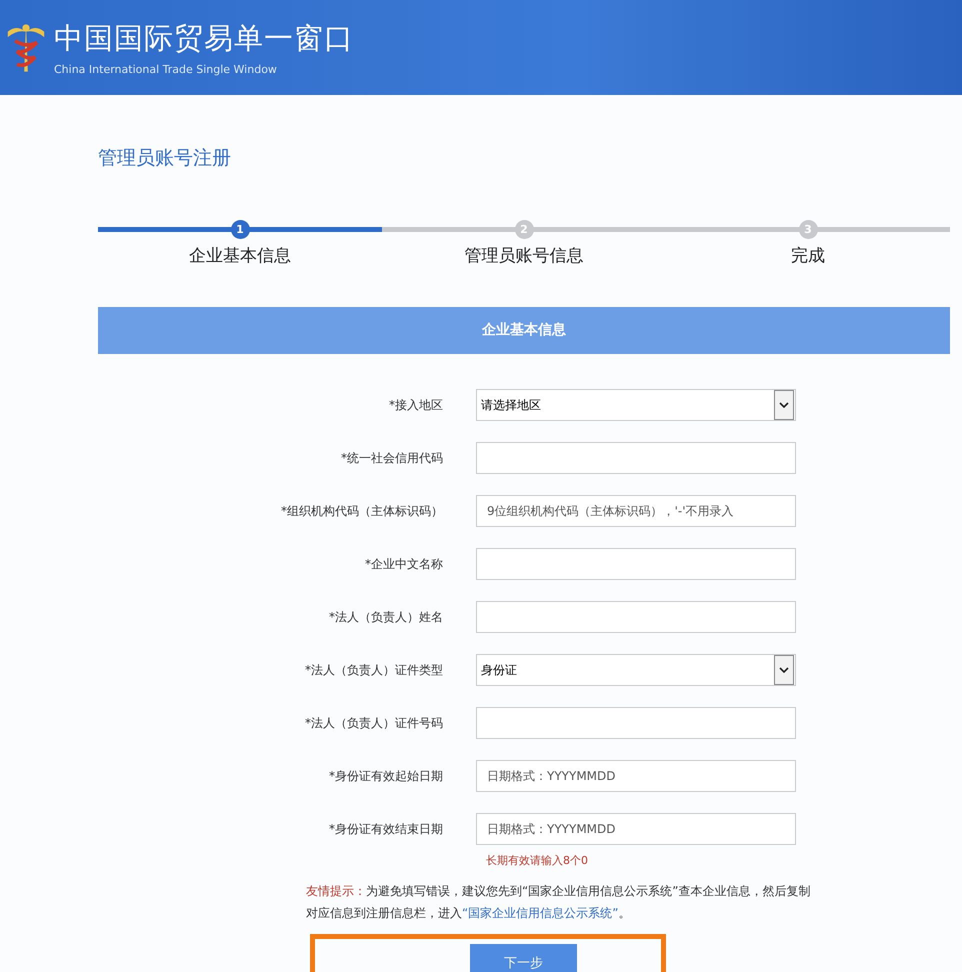 The image size is (962, 972). I want to click on panel-title: 企业基本信息, so click(524, 330).